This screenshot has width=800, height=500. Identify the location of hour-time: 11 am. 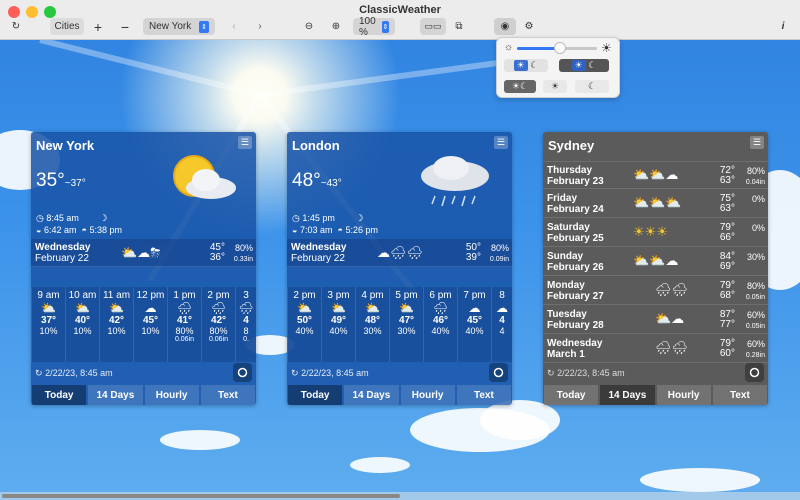
(116, 295).